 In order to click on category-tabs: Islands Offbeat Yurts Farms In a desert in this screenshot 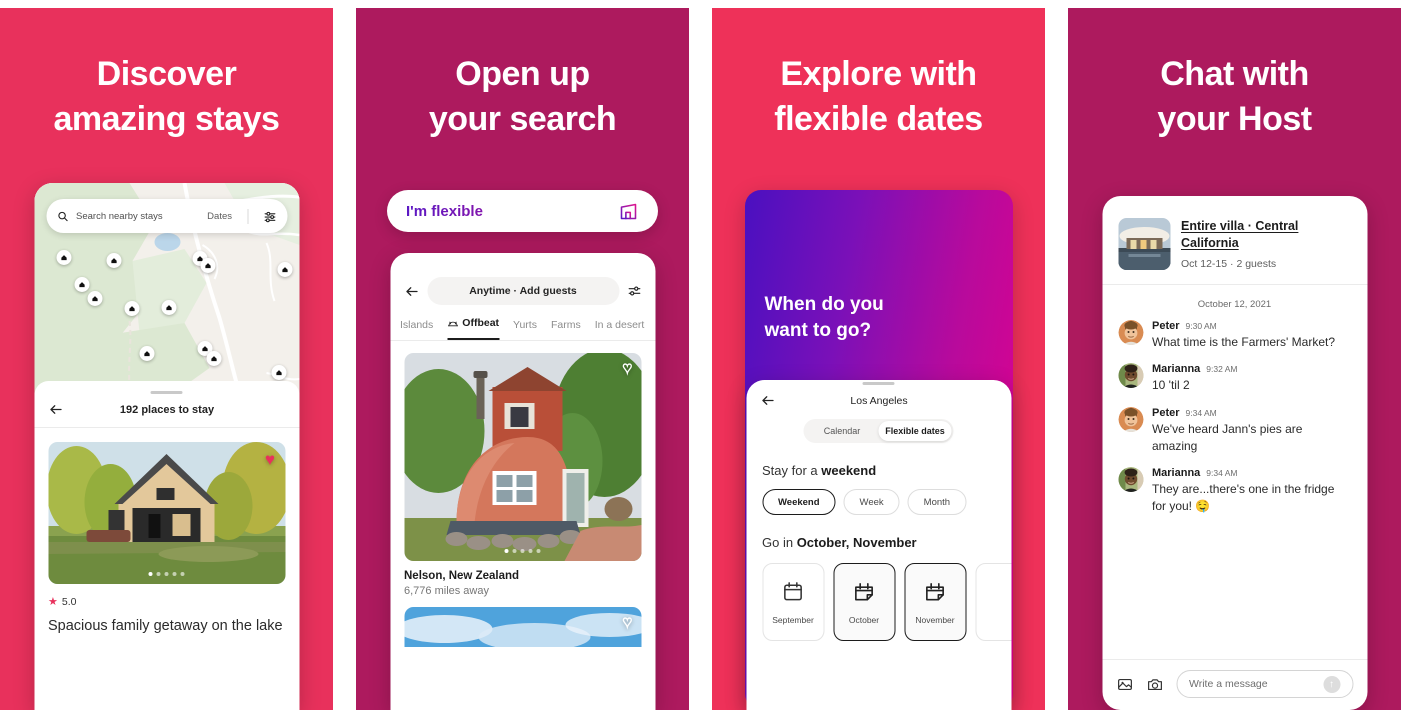, I will do `click(522, 323)`.